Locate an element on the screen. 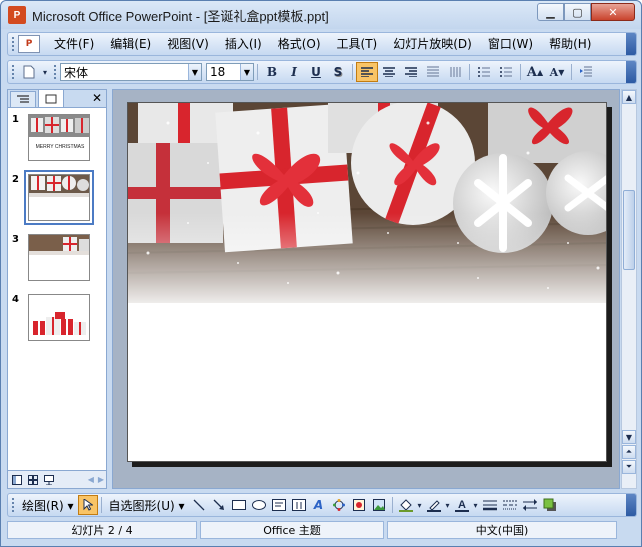 This screenshot has height=547, width=642. vertical-text-box-icon is located at coordinates (299, 505).